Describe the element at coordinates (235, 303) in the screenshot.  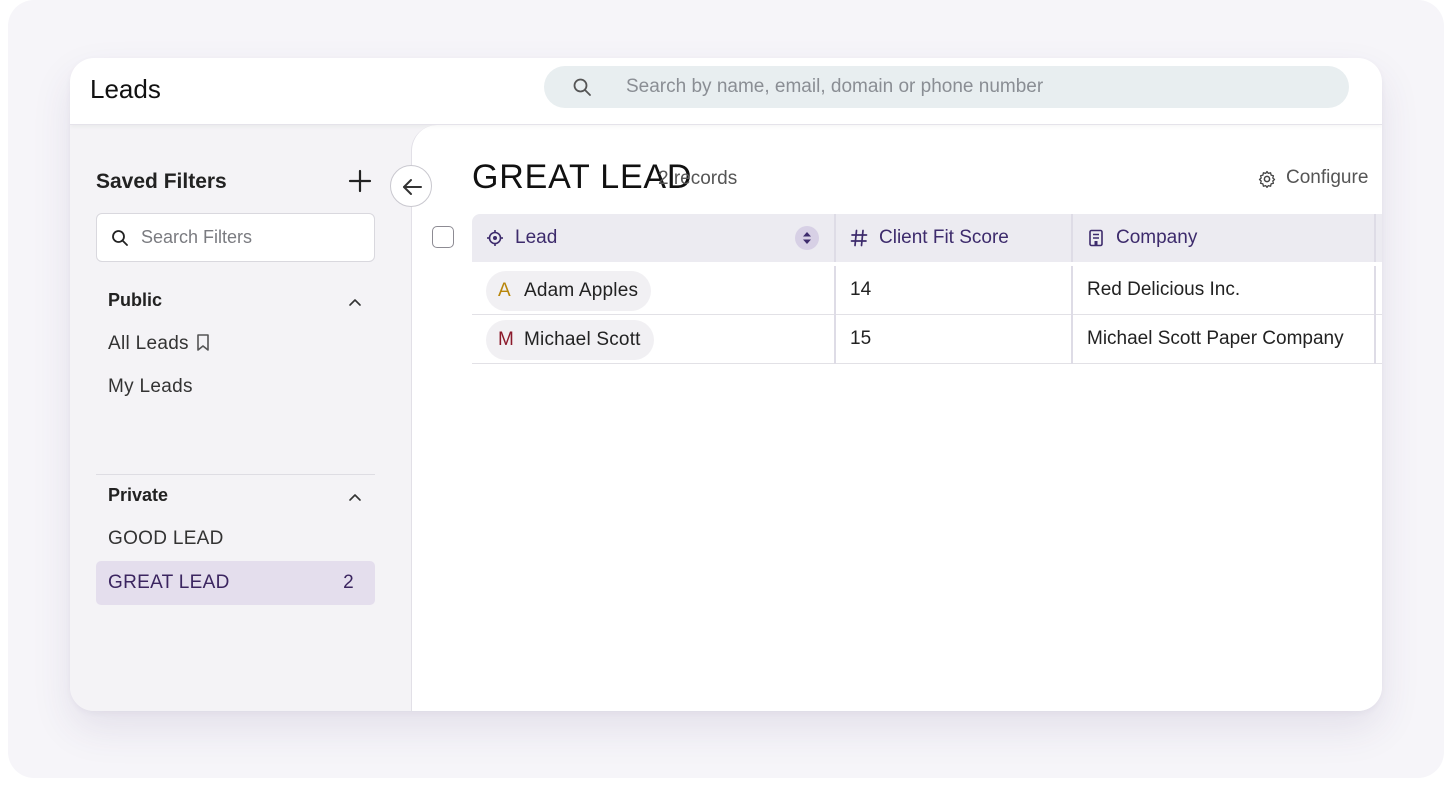
I see `section-public: Public` at that location.